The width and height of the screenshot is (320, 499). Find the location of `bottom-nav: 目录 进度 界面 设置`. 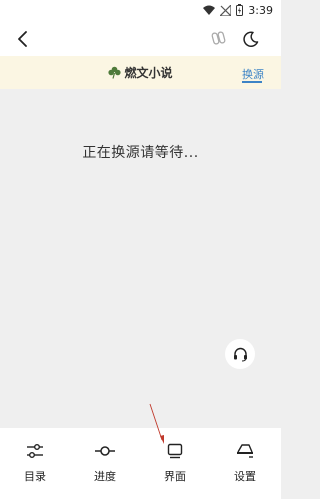

bottom-nav: 目录 进度 界面 设置 is located at coordinates (140, 463).